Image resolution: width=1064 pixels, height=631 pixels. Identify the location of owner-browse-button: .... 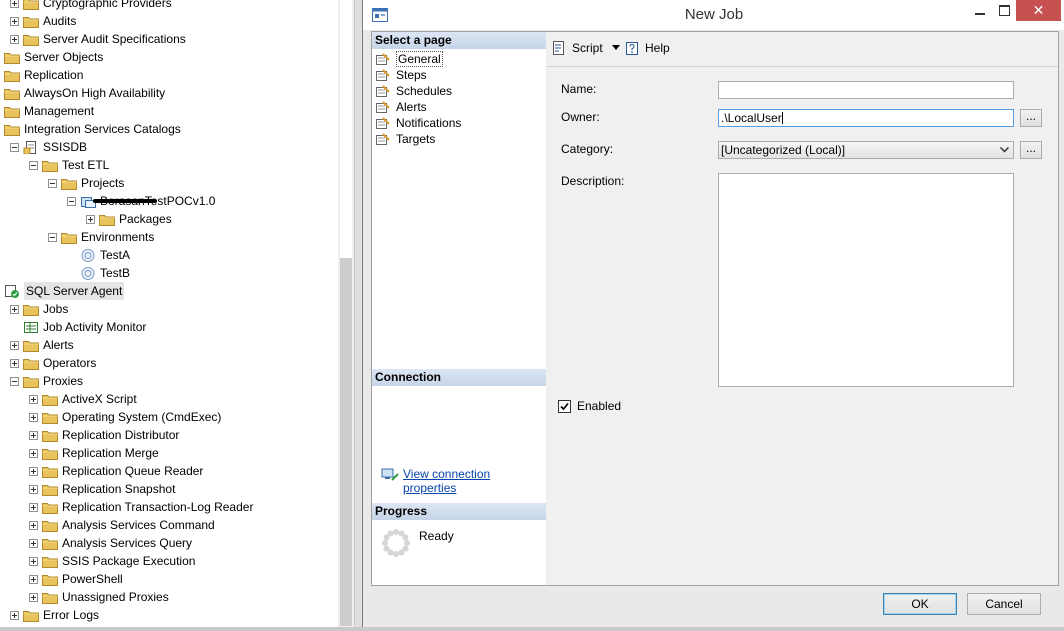
(1031, 118).